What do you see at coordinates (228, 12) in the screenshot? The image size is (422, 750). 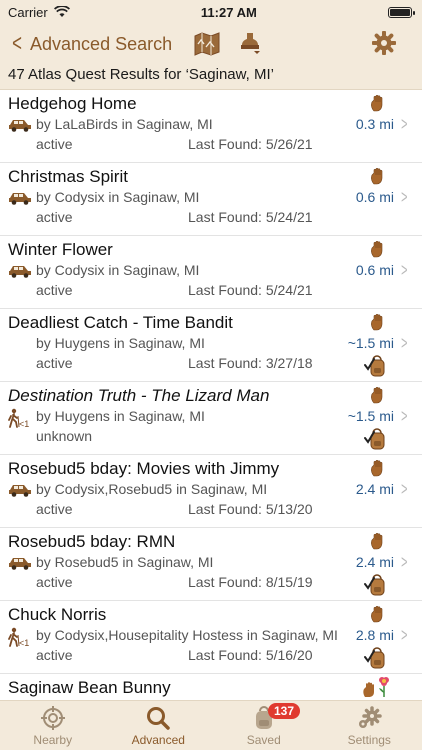 I see `clock: 11:27 AM` at bounding box center [228, 12].